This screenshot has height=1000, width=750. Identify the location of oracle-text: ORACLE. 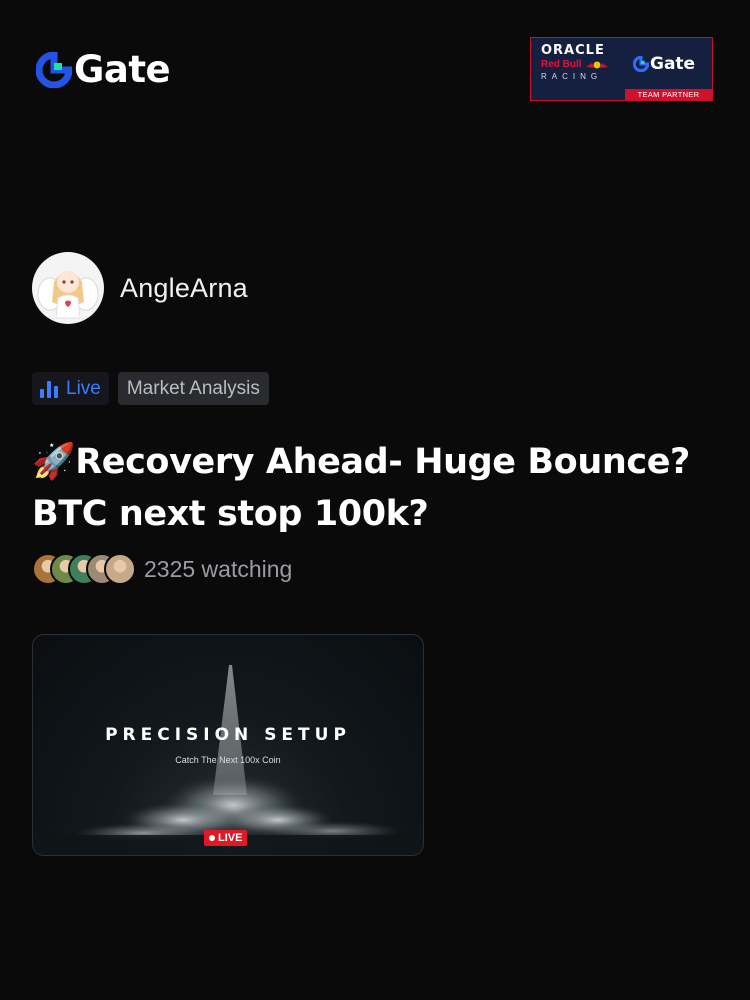
(573, 50).